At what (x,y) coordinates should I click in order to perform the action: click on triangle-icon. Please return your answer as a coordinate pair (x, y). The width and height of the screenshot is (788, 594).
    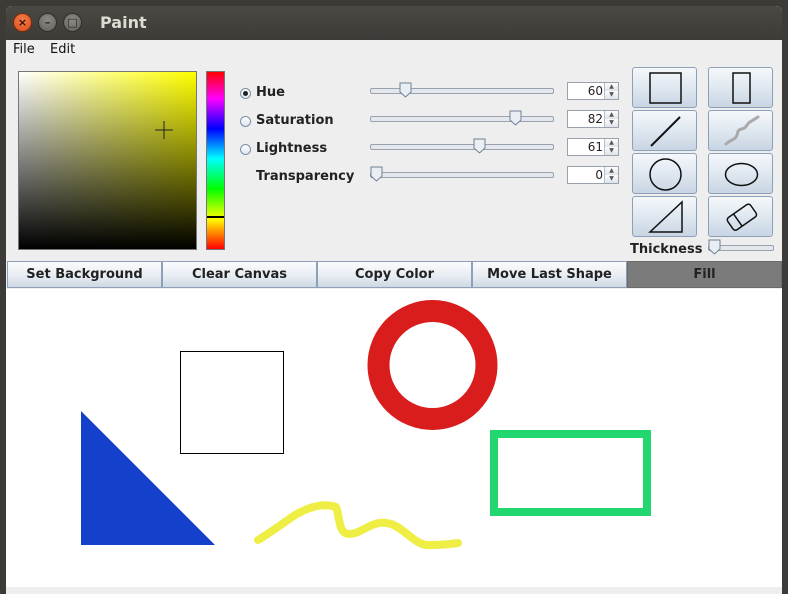
    Looking at the image, I should click on (665, 216).